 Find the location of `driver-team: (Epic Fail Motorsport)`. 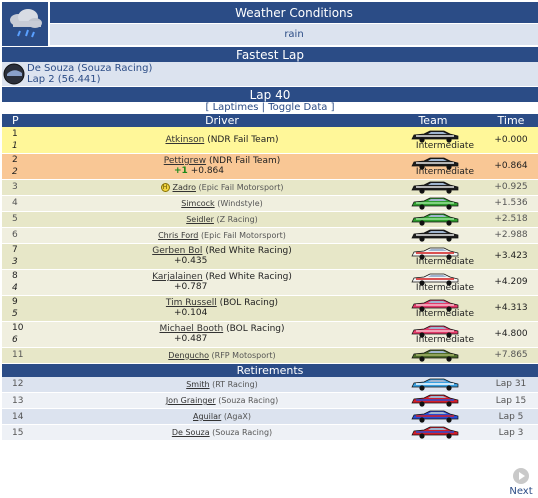

driver-team: (Epic Fail Motorsport) is located at coordinates (243, 235).